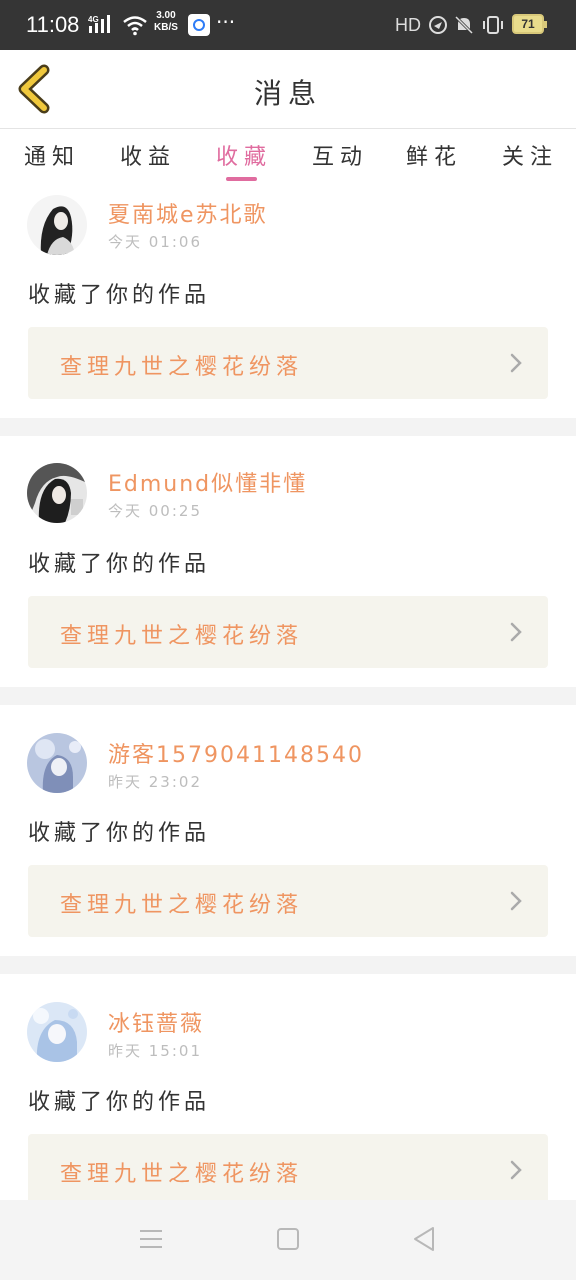 The image size is (576, 1280). What do you see at coordinates (199, 25) in the screenshot?
I see `app-notification-icon` at bounding box center [199, 25].